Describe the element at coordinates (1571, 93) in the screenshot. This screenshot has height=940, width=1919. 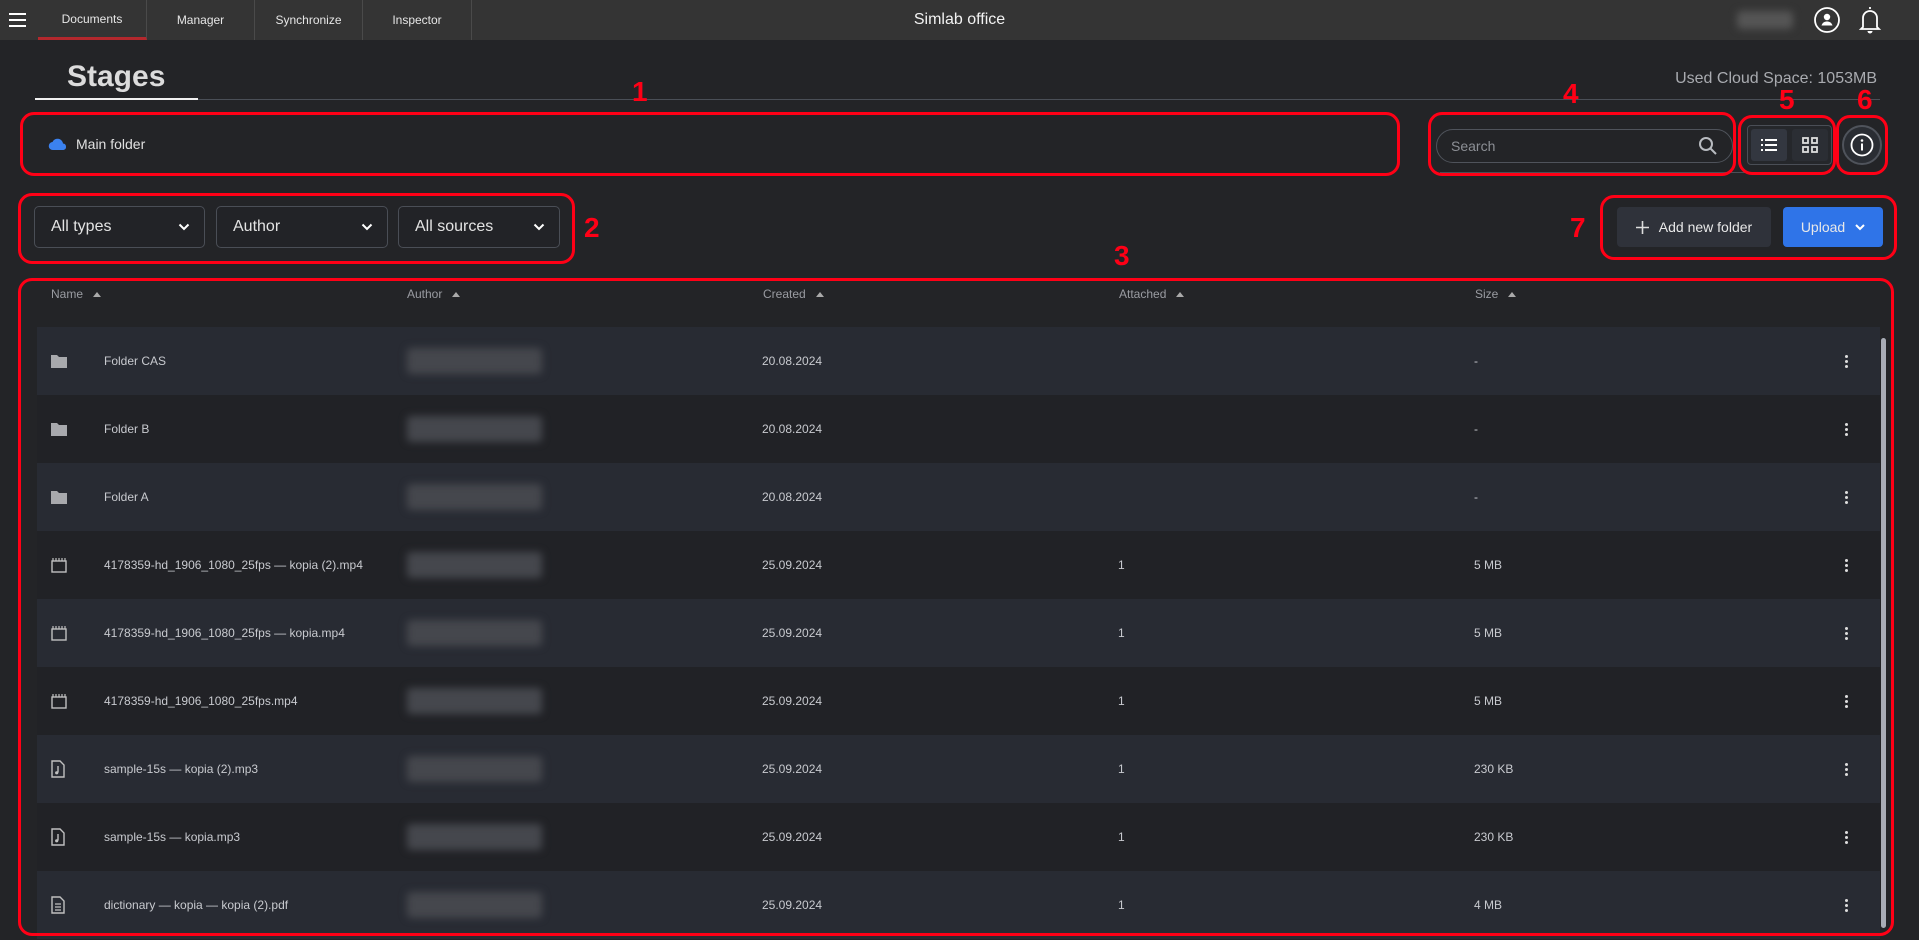
I see `annotation-label-4: 4` at that location.